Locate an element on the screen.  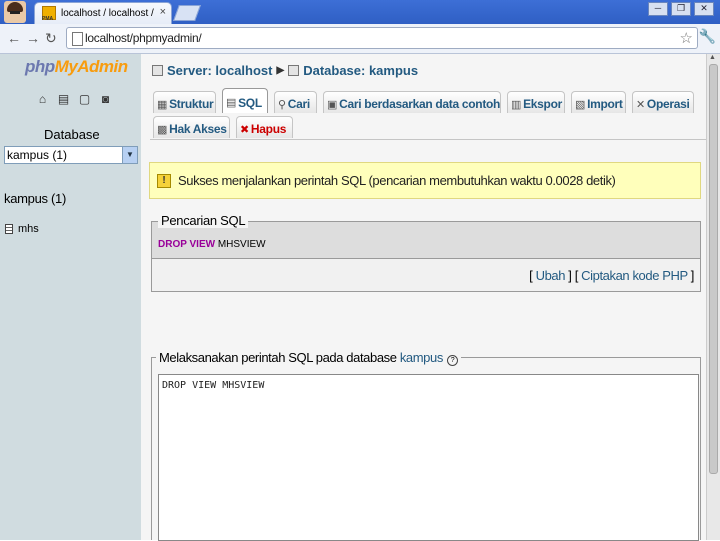
structure-icon: ▦ is located at coordinates (162, 104).